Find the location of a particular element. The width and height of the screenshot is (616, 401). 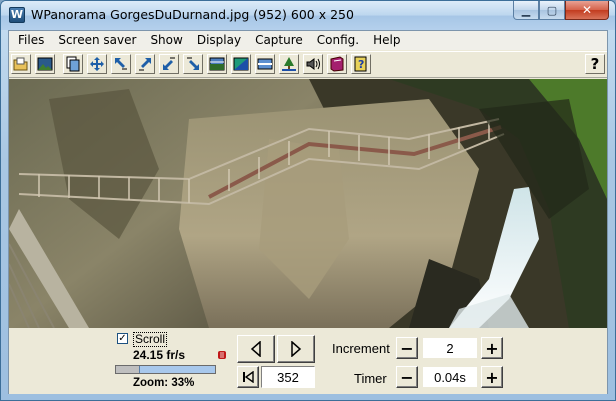

speaker-button is located at coordinates (313, 64).